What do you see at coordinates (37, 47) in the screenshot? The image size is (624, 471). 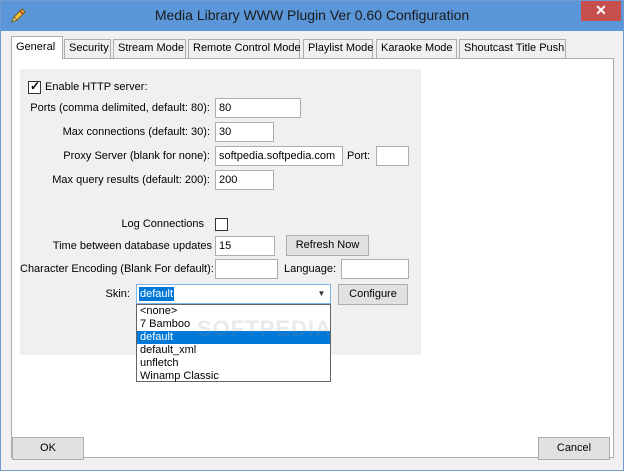 I see `tab-general: General` at bounding box center [37, 47].